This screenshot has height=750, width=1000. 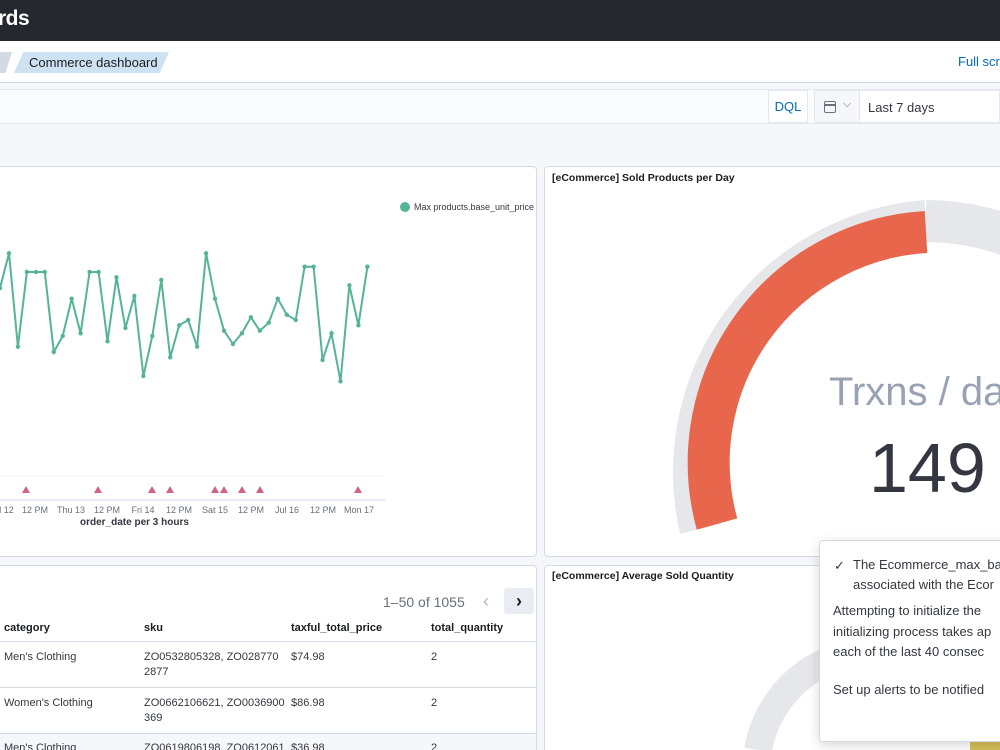 What do you see at coordinates (909, 651) in the screenshot?
I see `toast-line: each of the last 40 consec` at bounding box center [909, 651].